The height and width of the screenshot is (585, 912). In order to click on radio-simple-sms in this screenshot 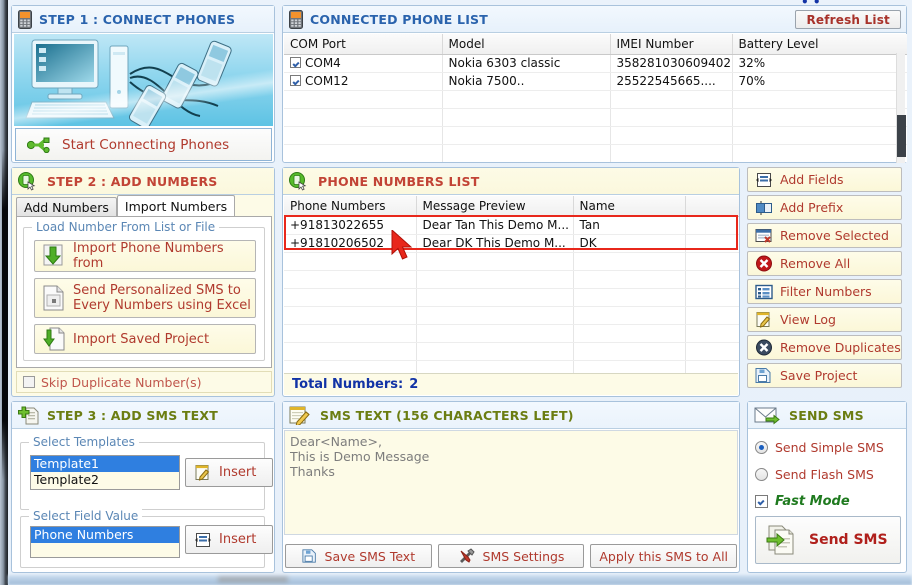, I will do `click(761, 447)`.